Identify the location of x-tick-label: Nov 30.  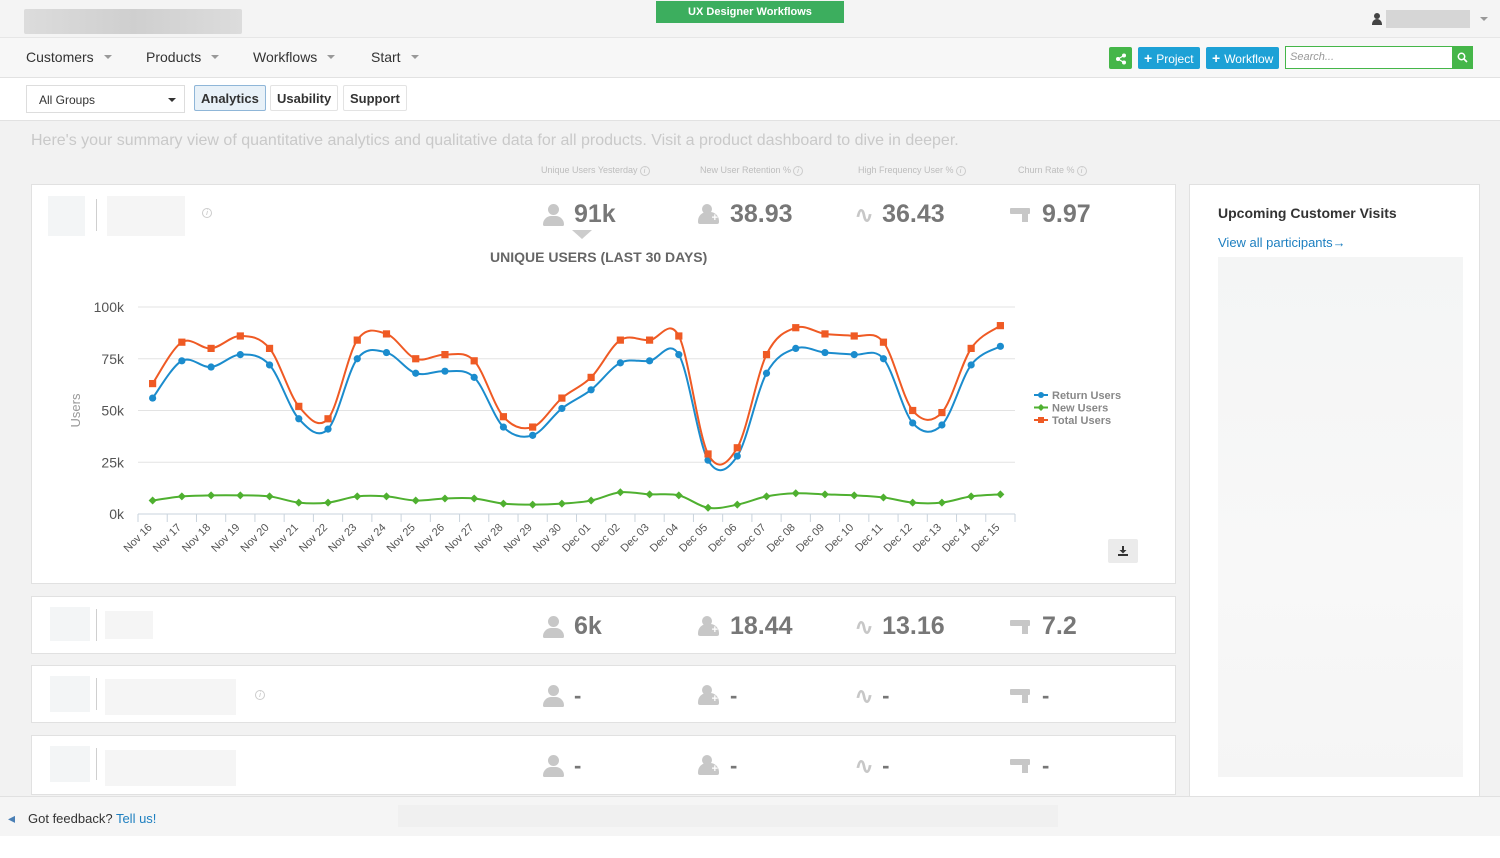
(547, 538).